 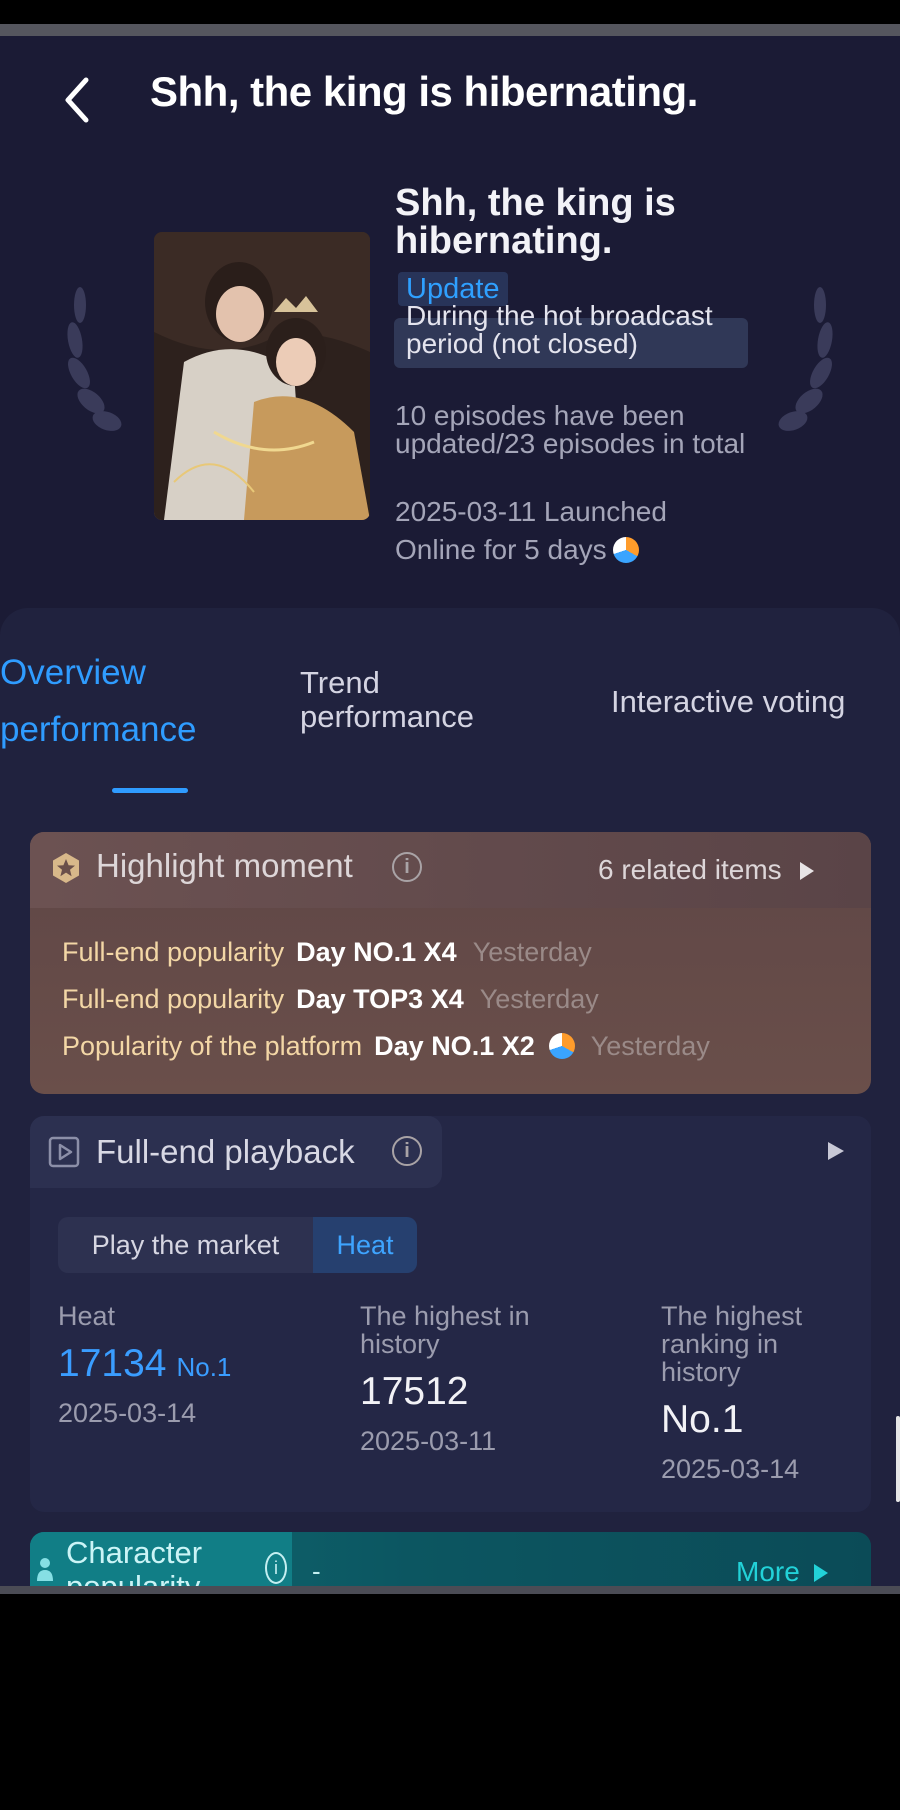 I want to click on person-icon, so click(x=45, y=1569).